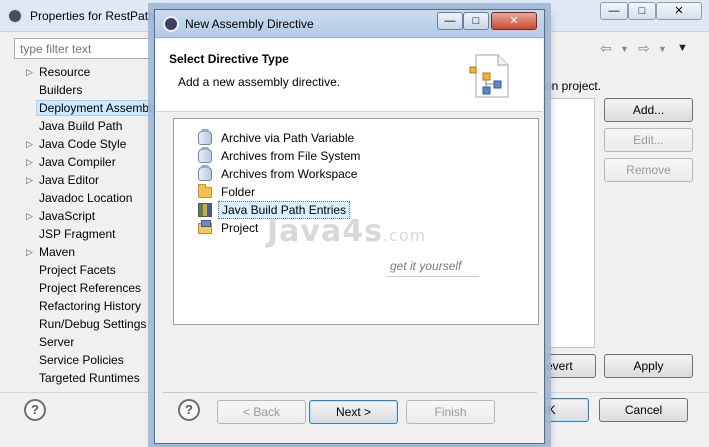 This screenshot has width=709, height=447. What do you see at coordinates (65, 72) in the screenshot?
I see `tree-item-label: Resource` at bounding box center [65, 72].